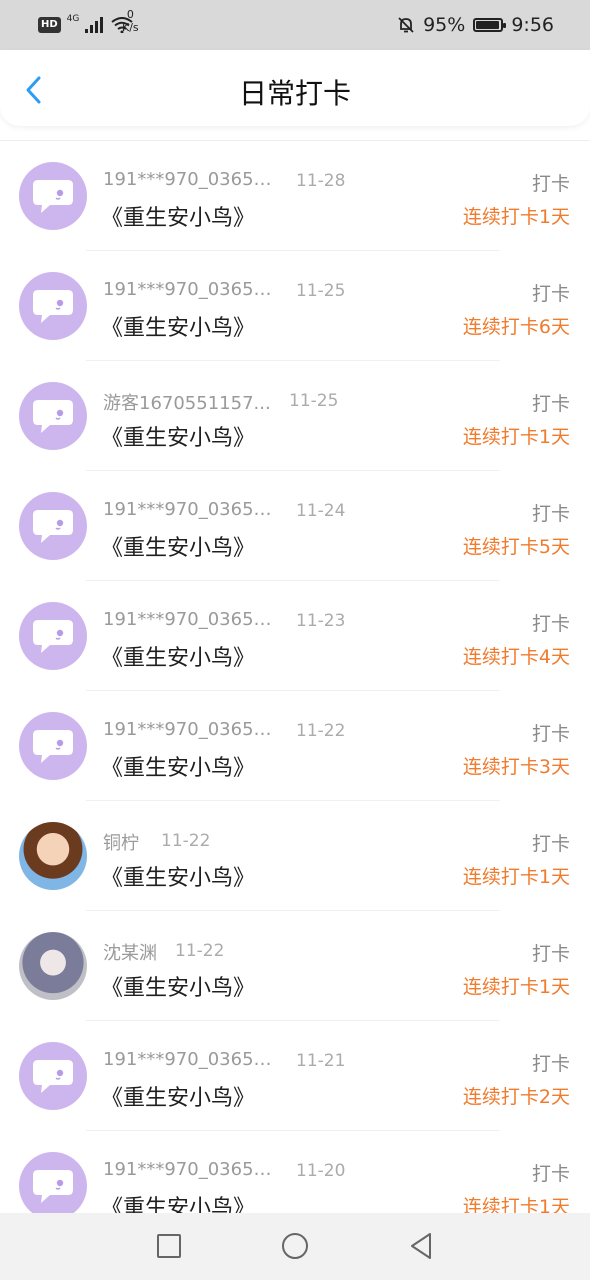  I want to click on streak-label: 连续打卡4天, so click(516, 657).